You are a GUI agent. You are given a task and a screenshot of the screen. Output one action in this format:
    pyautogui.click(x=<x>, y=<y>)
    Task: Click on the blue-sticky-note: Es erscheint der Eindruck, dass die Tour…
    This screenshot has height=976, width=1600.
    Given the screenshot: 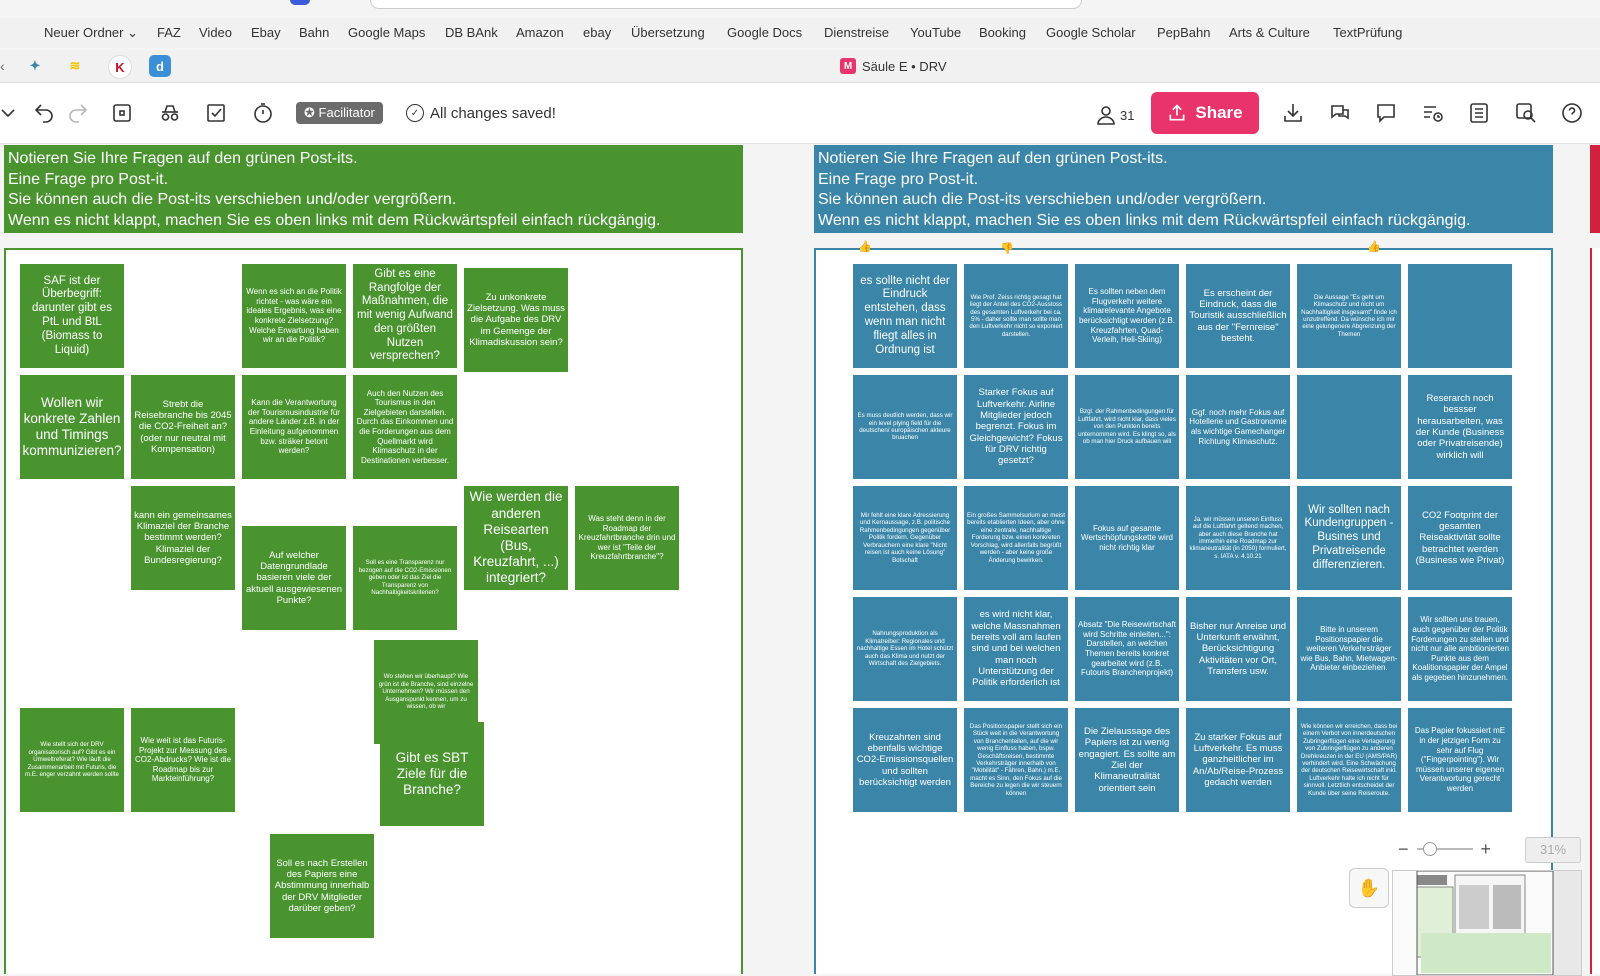 What is the action you would take?
    pyautogui.click(x=1238, y=316)
    